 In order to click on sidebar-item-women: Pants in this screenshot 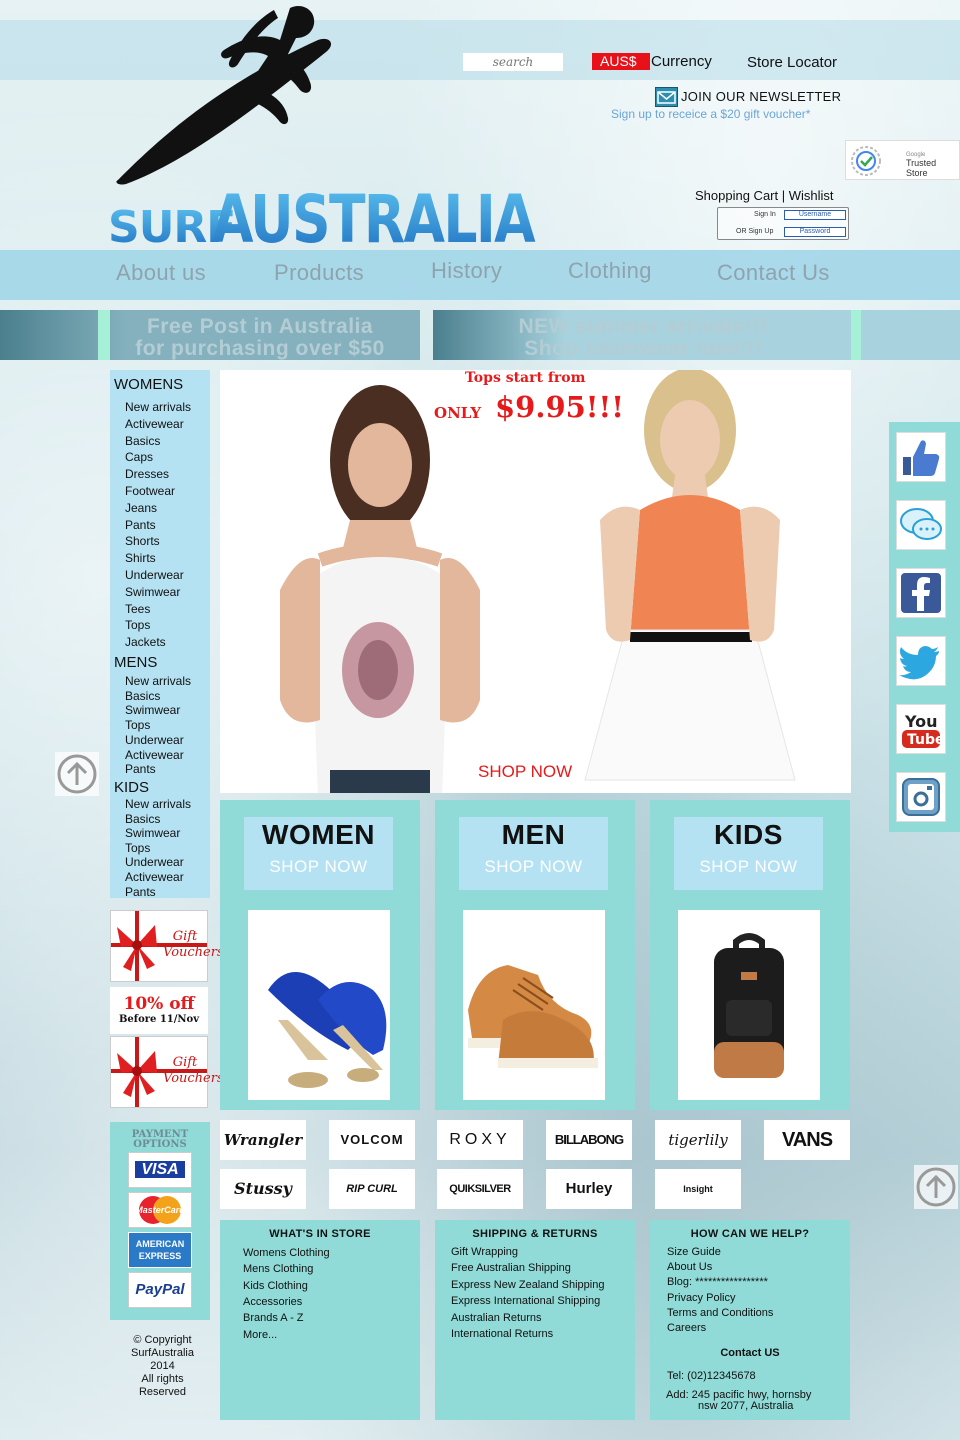, I will do `click(140, 525)`.